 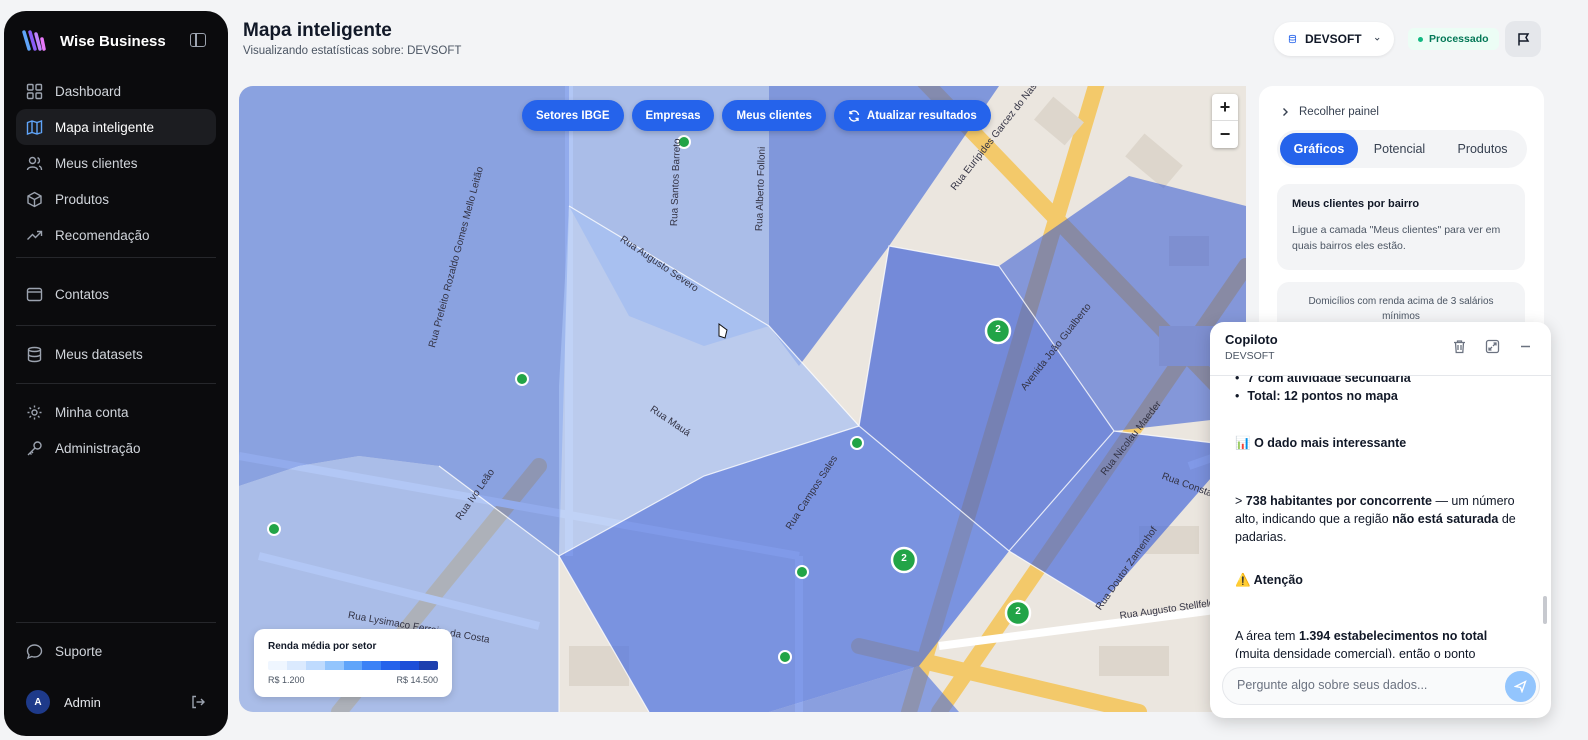 I want to click on section-heading: ⚠️ Atenção, so click(x=1269, y=580).